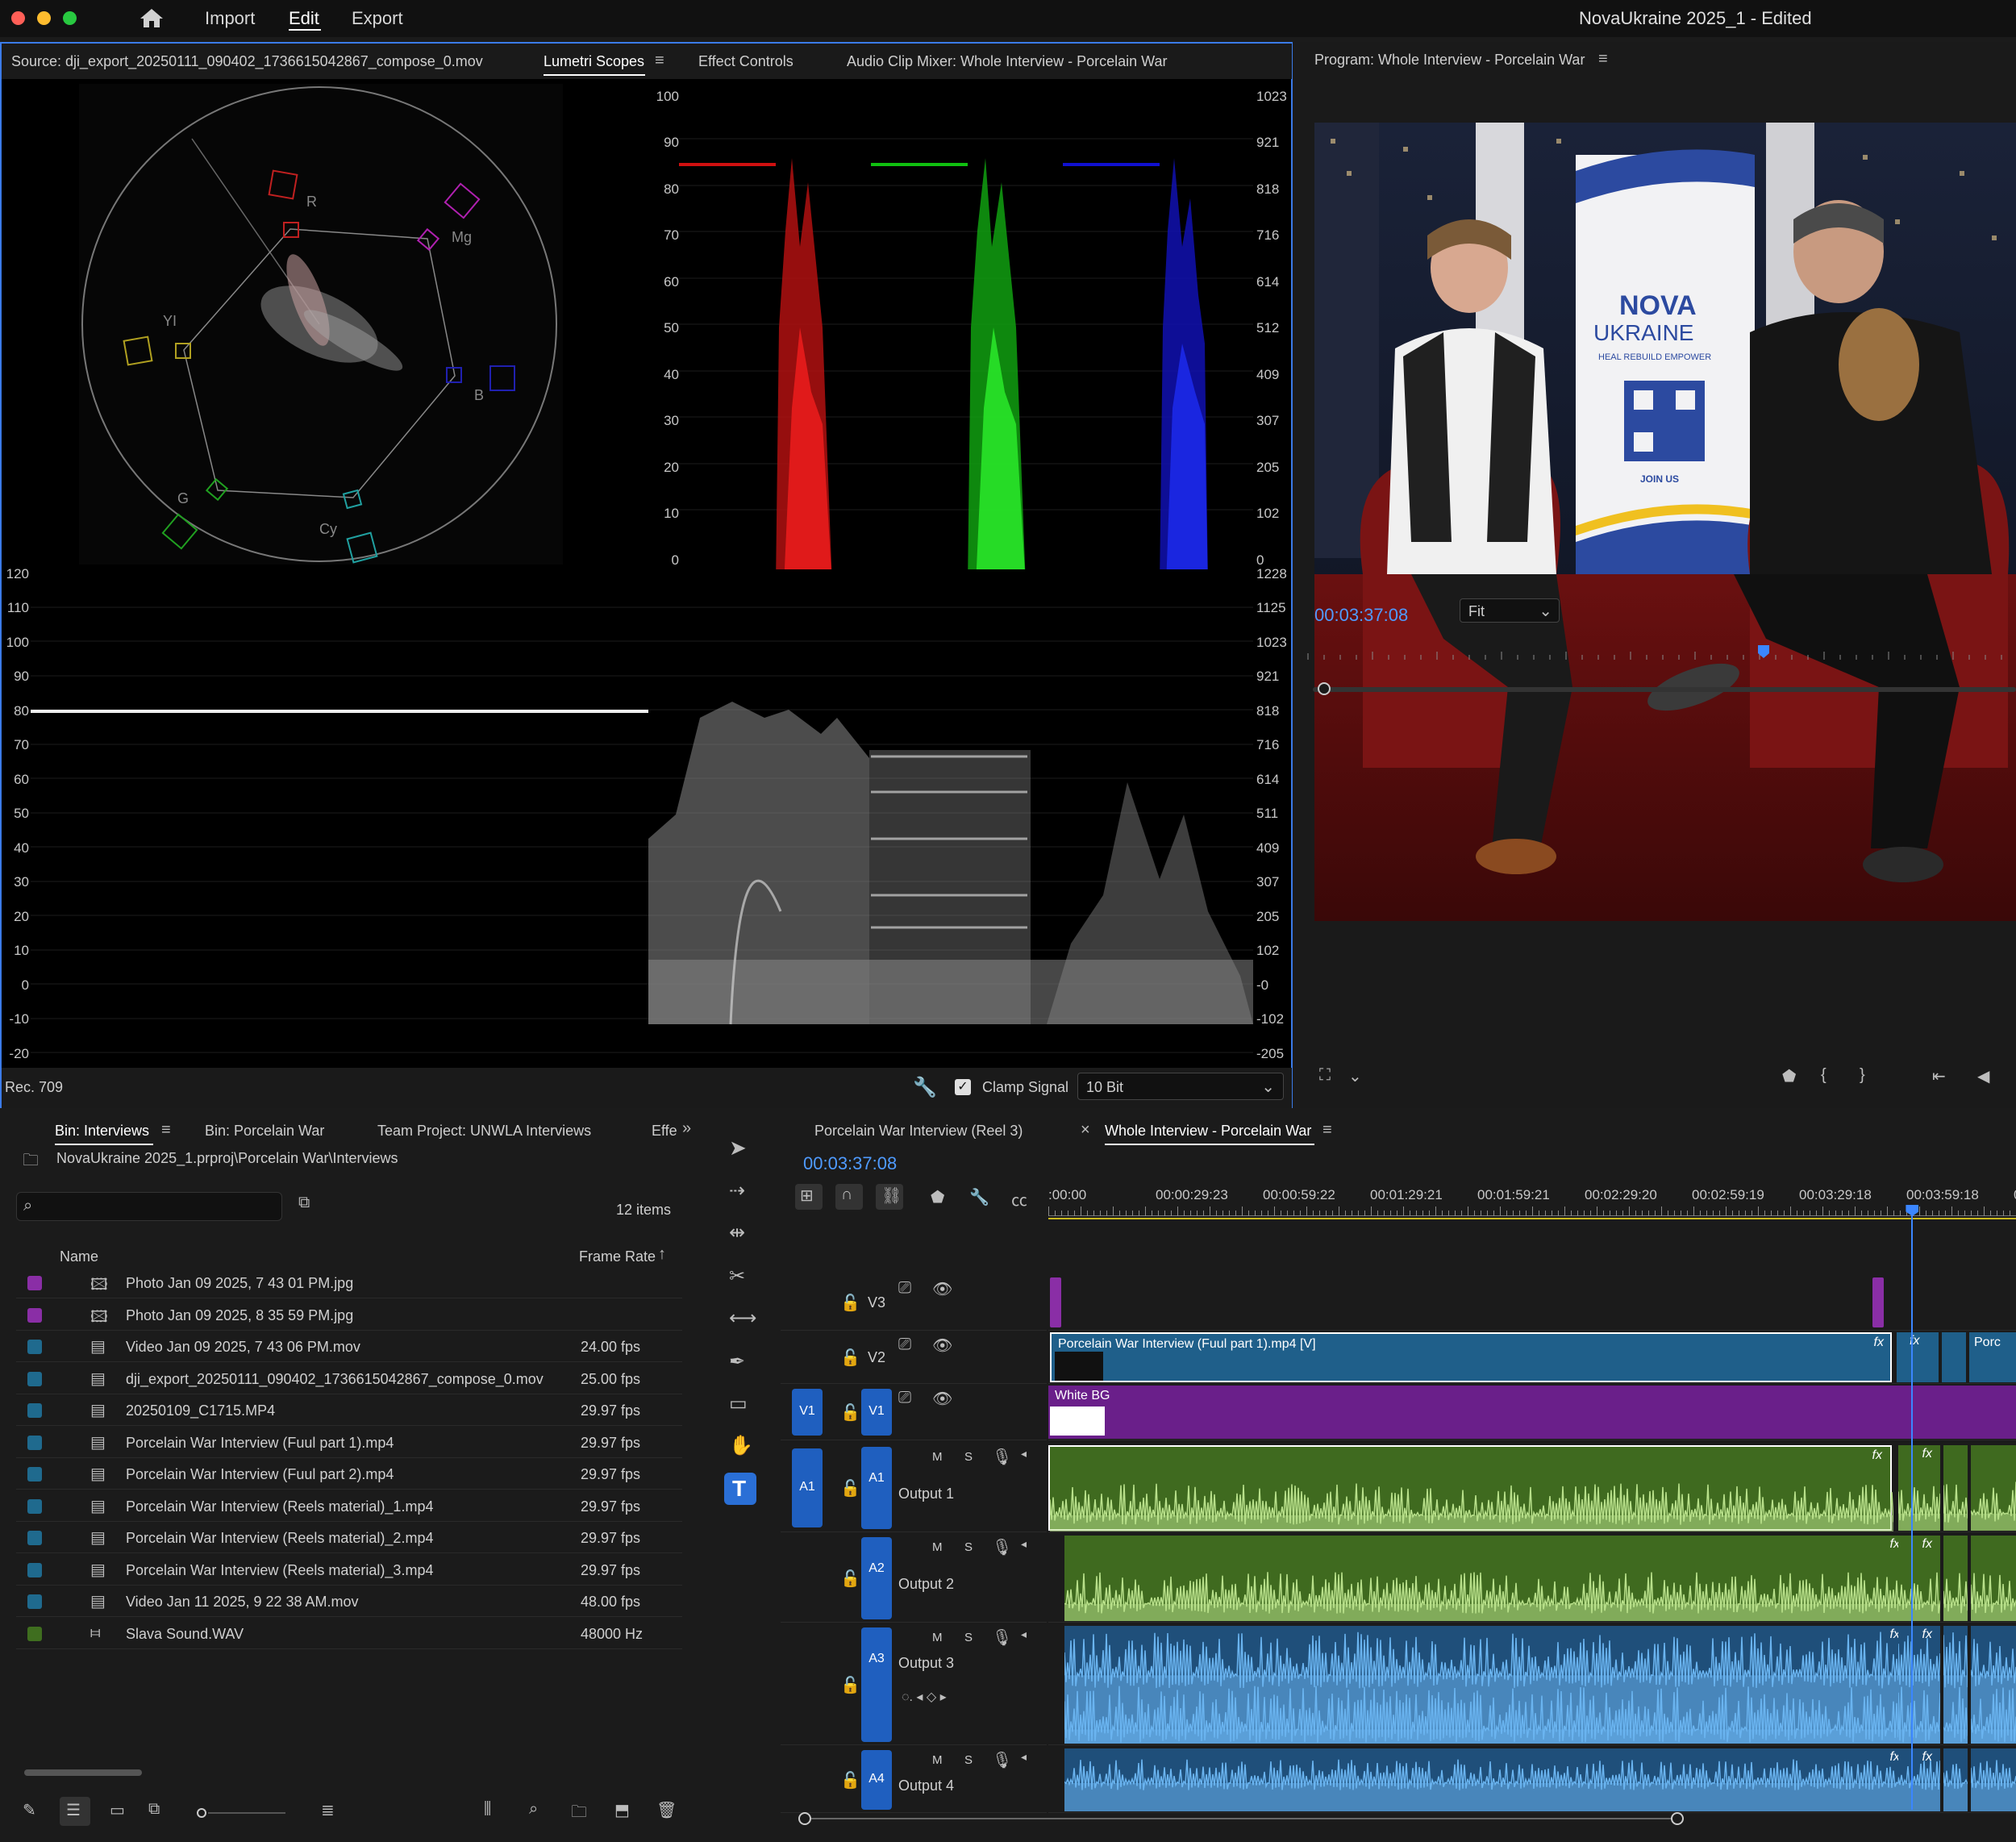 The image size is (2016, 1842). I want to click on more-tabs-icon: », so click(686, 1129).